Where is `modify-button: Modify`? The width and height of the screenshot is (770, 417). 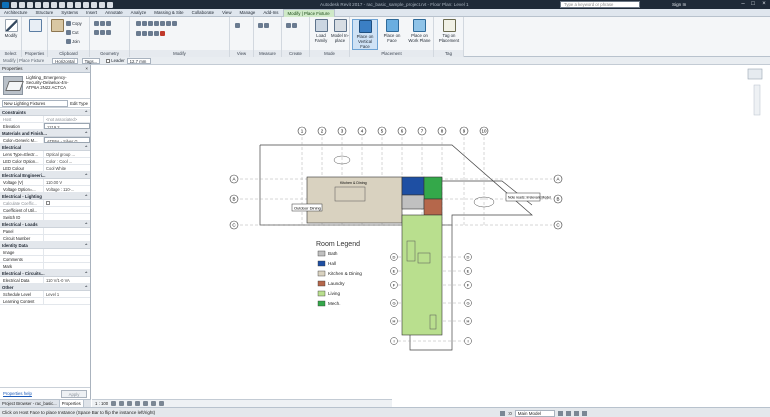 modify-button: Modify is located at coordinates (11, 28).